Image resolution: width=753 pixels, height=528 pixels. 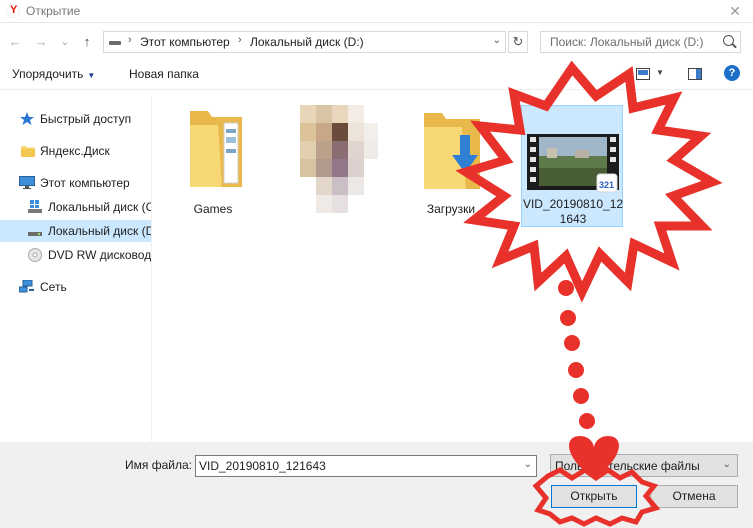 I want to click on sidebar-item-label: Локальный диск (D, so click(x=100, y=231).